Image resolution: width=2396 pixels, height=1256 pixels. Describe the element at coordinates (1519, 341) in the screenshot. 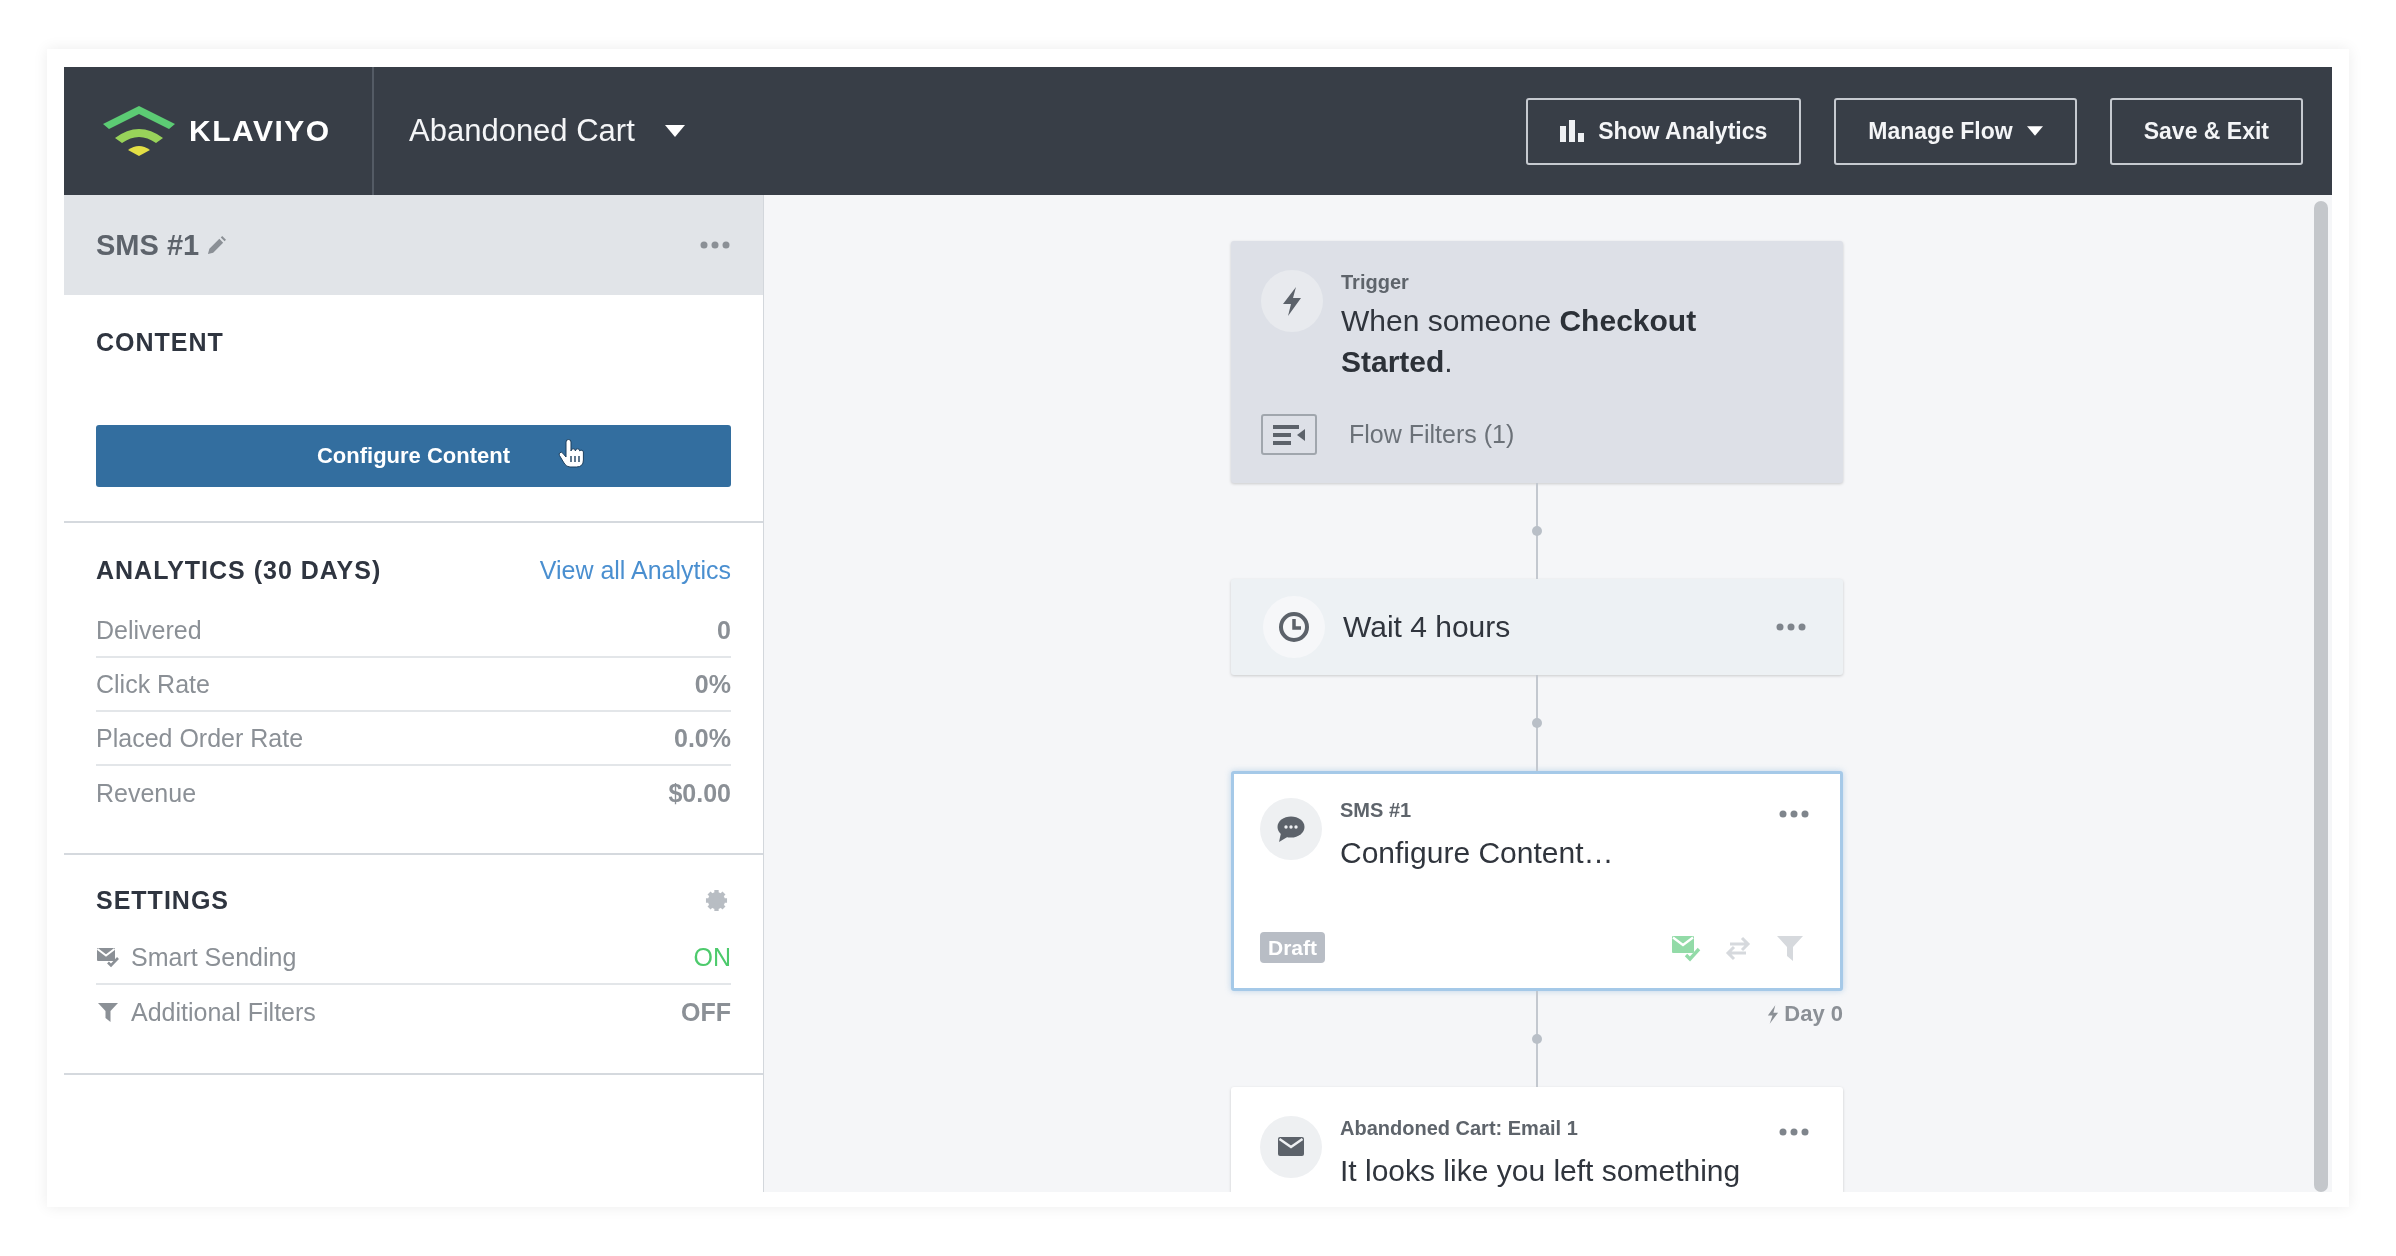

I see `trigger-description: When someone Checkout Started.` at that location.